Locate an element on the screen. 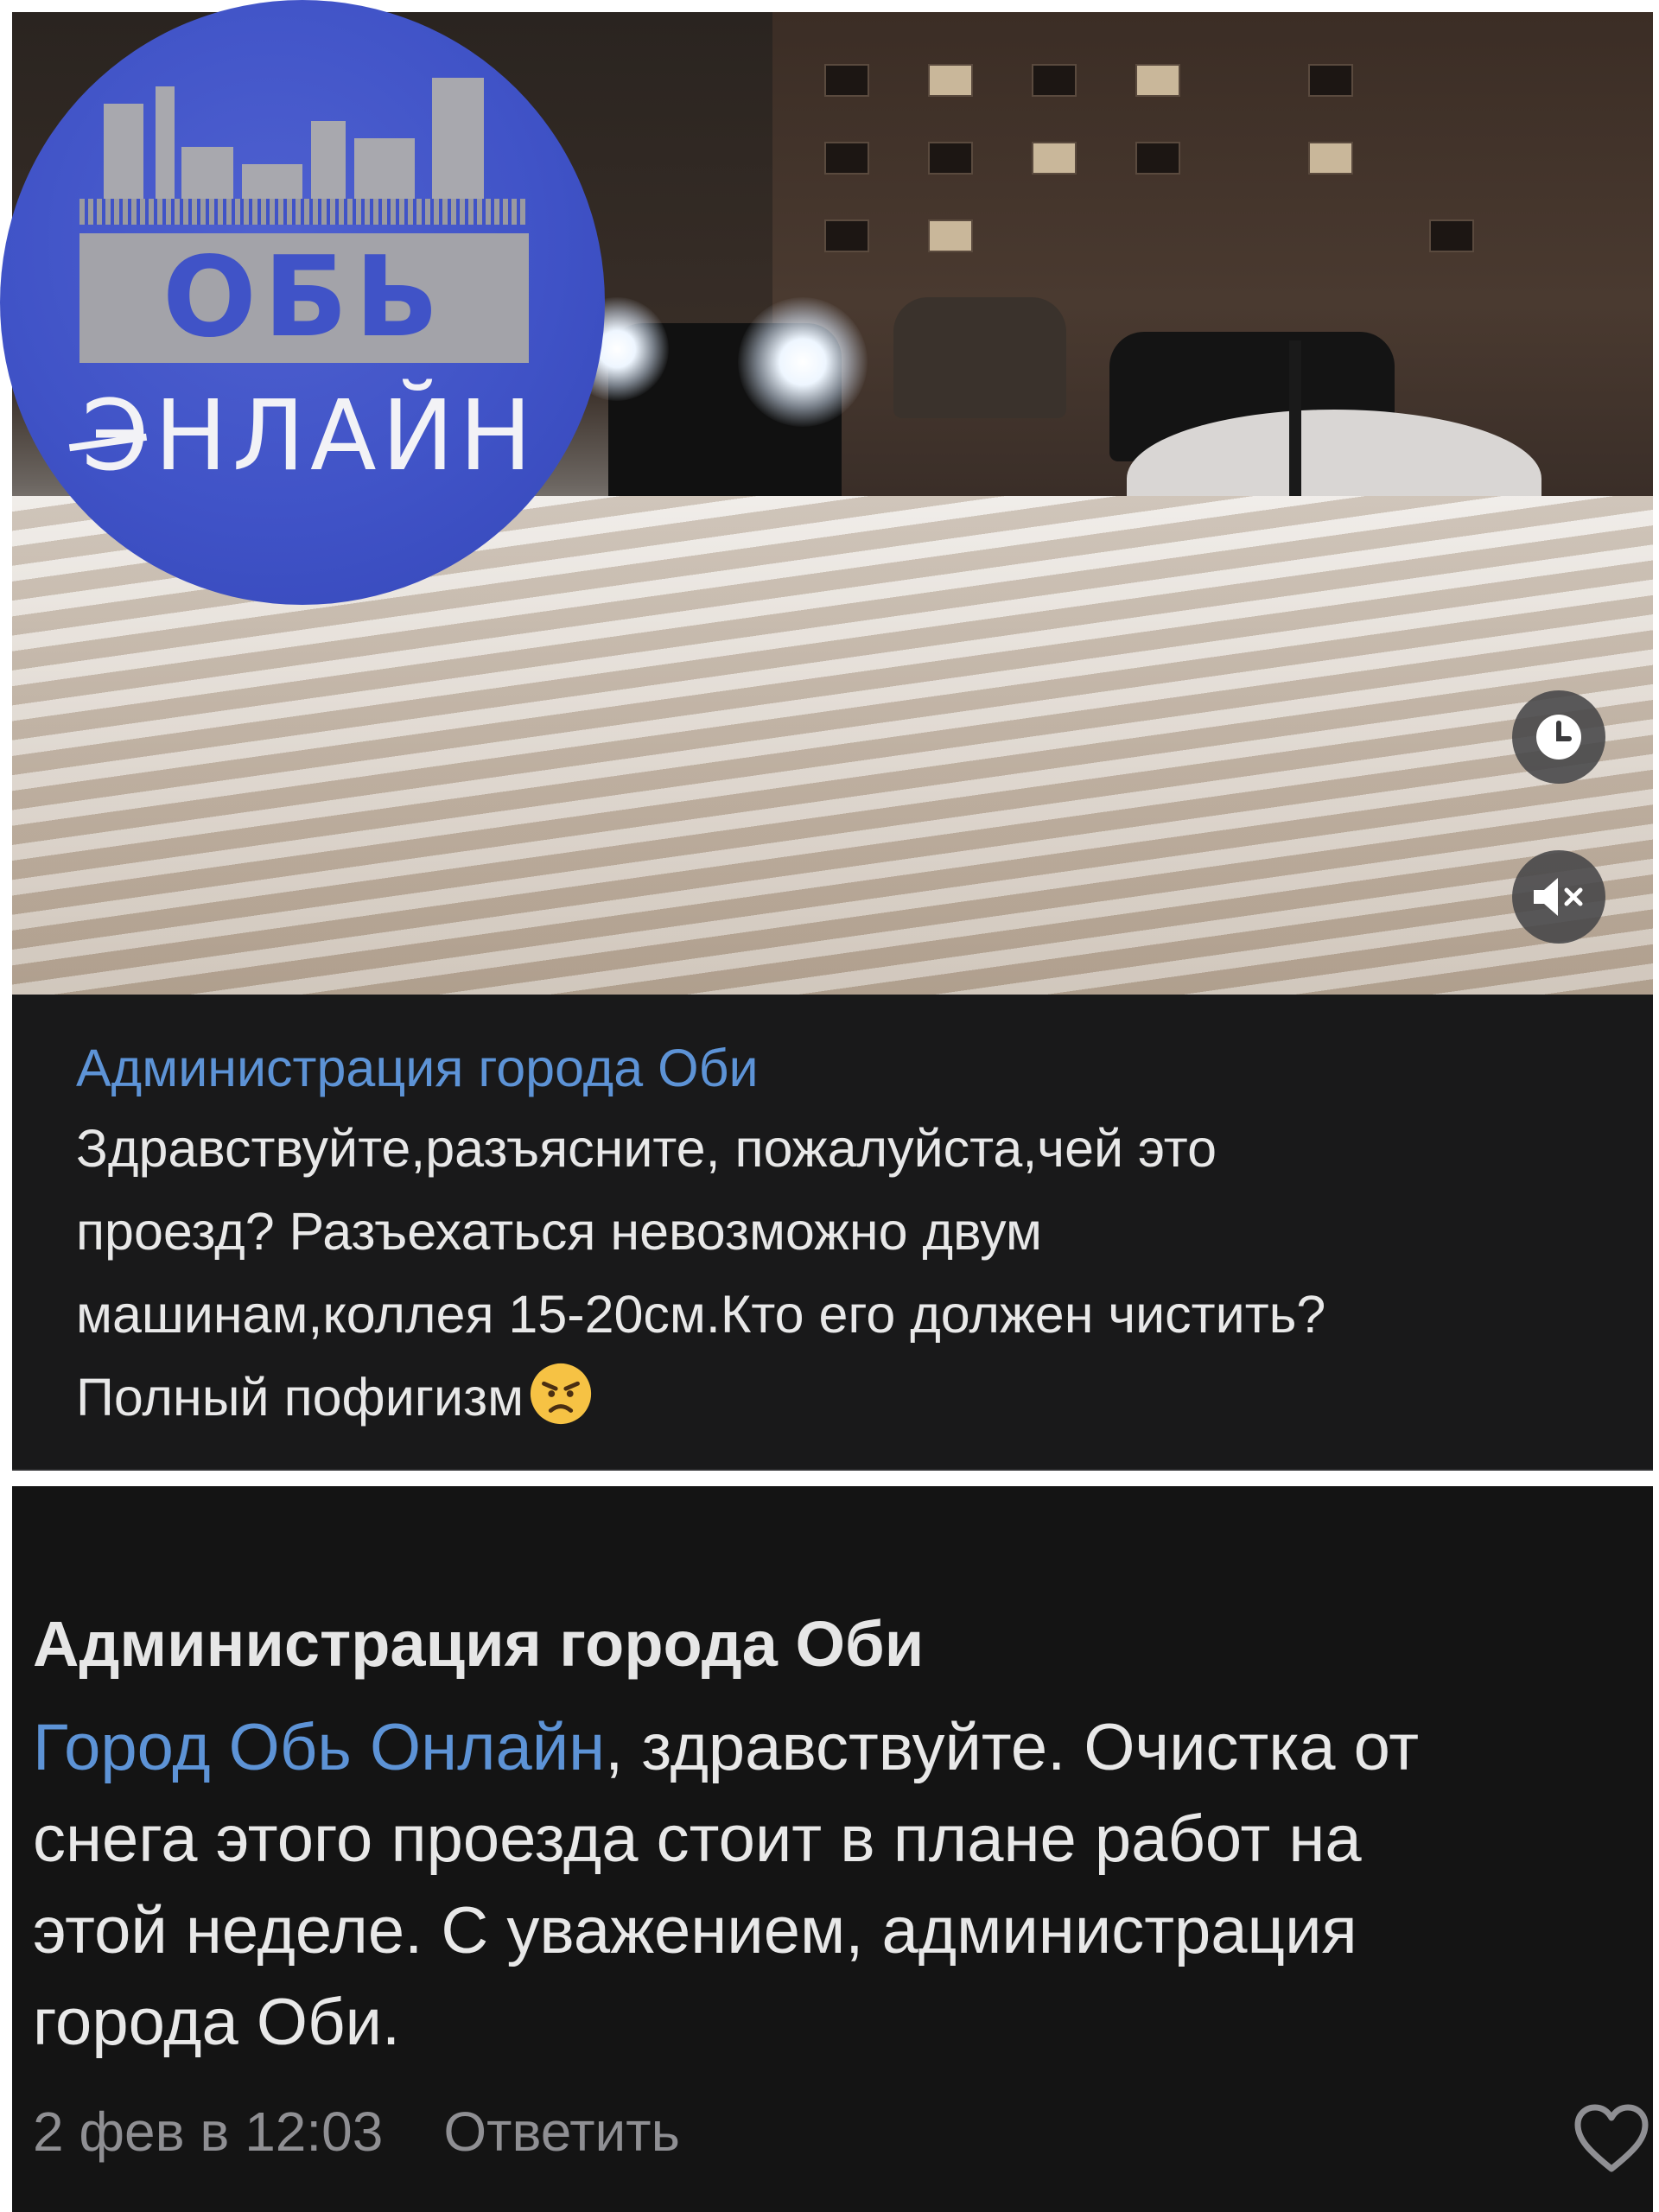  comment-line-text: , здравствуйте. Очистка от is located at coordinates (1013, 1747).